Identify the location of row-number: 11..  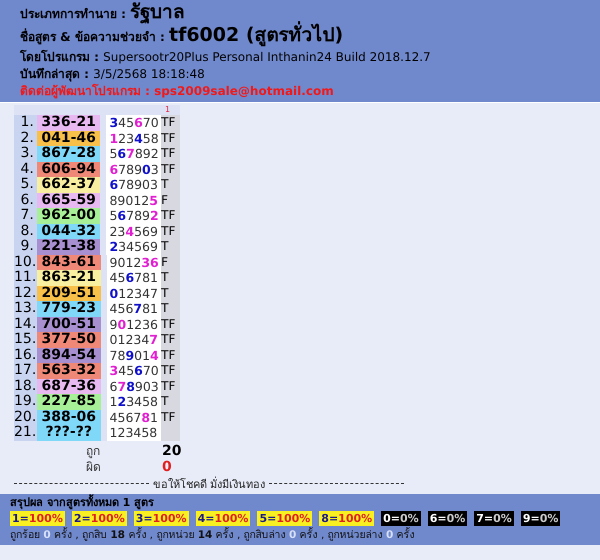
(25, 278).